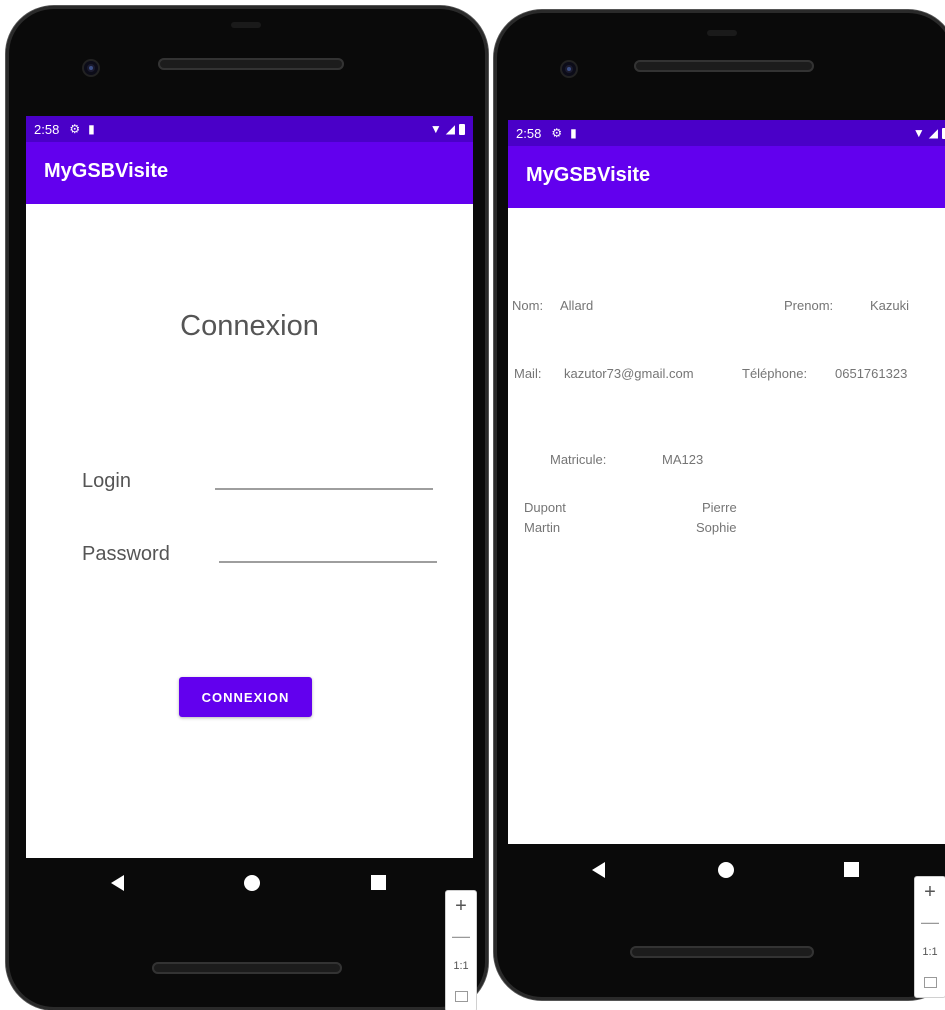 This screenshot has width=945, height=1010. What do you see at coordinates (890, 305) in the screenshot?
I see `prenom-value: Kazuki` at bounding box center [890, 305].